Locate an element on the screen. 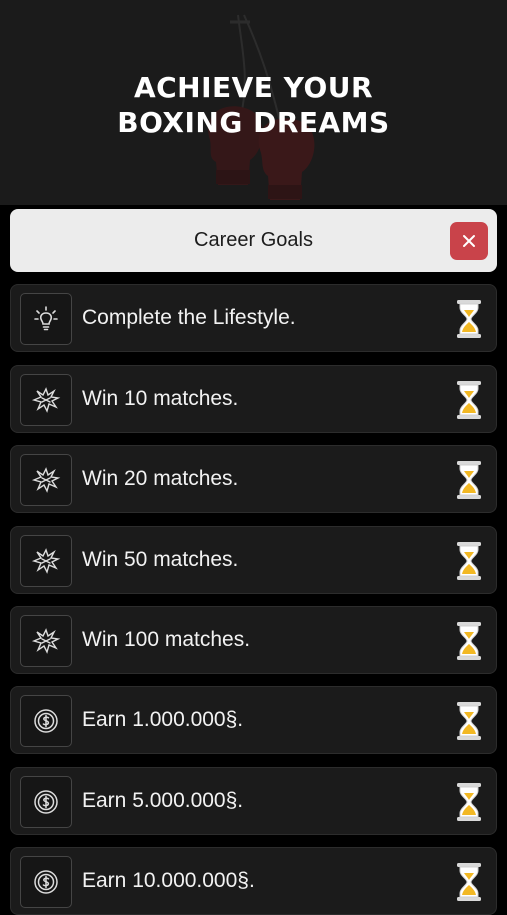 This screenshot has height=915, width=507. lightbulb-icon is located at coordinates (46, 318).